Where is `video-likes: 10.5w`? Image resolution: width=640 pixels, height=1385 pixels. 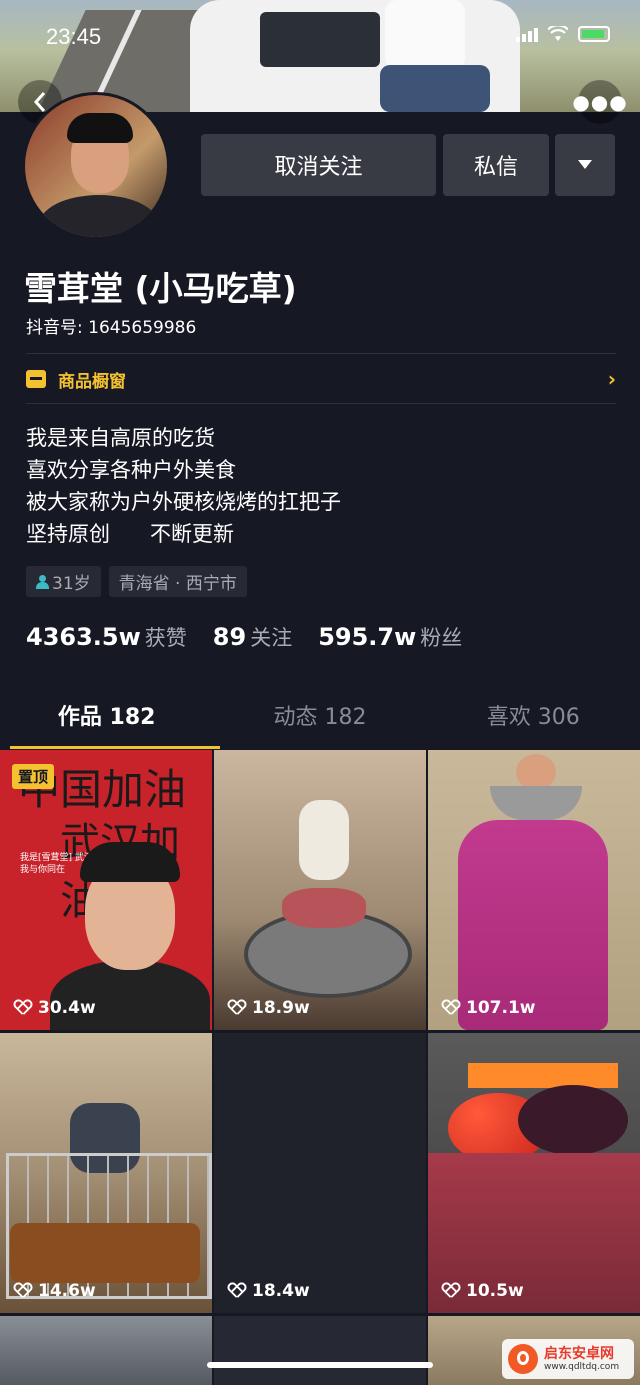 video-likes: 10.5w is located at coordinates (483, 1291).